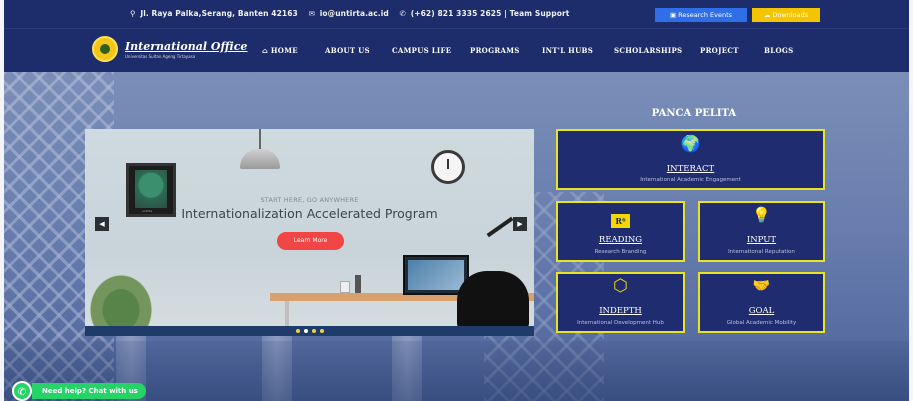  Describe the element at coordinates (778, 51) in the screenshot. I see `nav-blogs: BLOGS` at that location.